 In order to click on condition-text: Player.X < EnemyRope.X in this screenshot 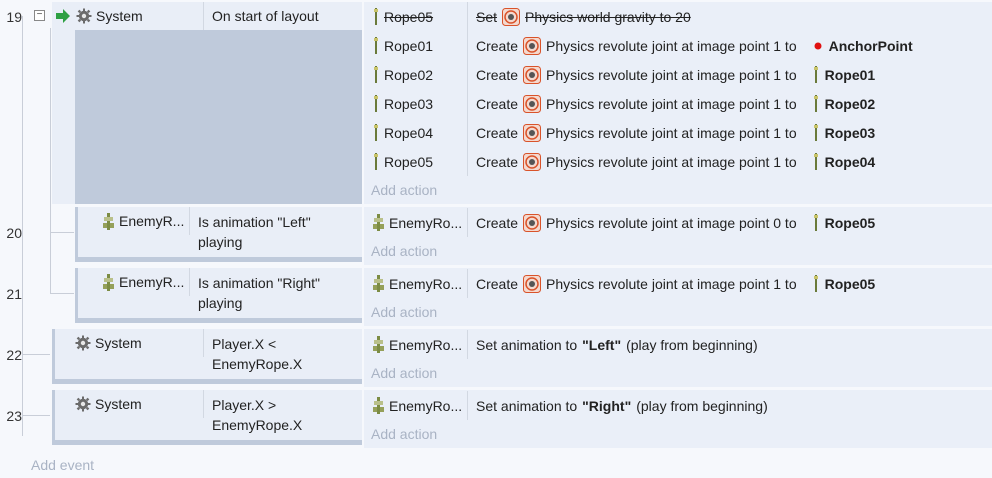, I will do `click(253, 351)`.